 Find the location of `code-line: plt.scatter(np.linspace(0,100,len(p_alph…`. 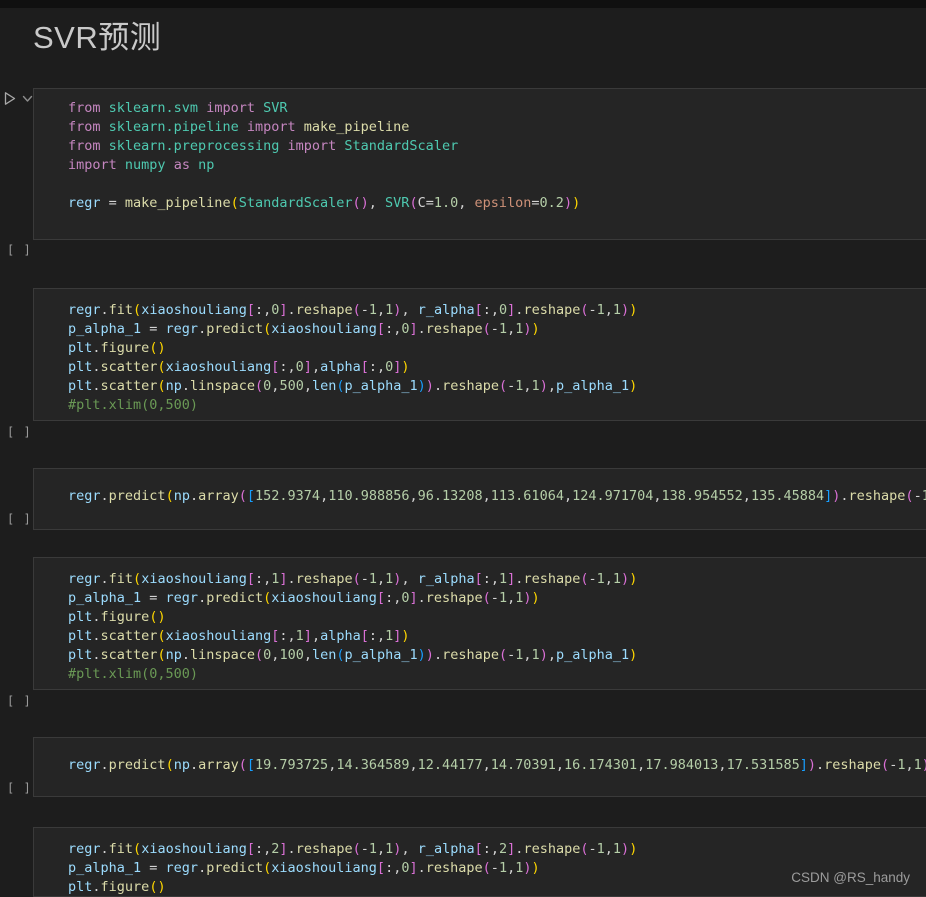

code-line: plt.scatter(np.linspace(0,100,len(p_alph… is located at coordinates (497, 655).